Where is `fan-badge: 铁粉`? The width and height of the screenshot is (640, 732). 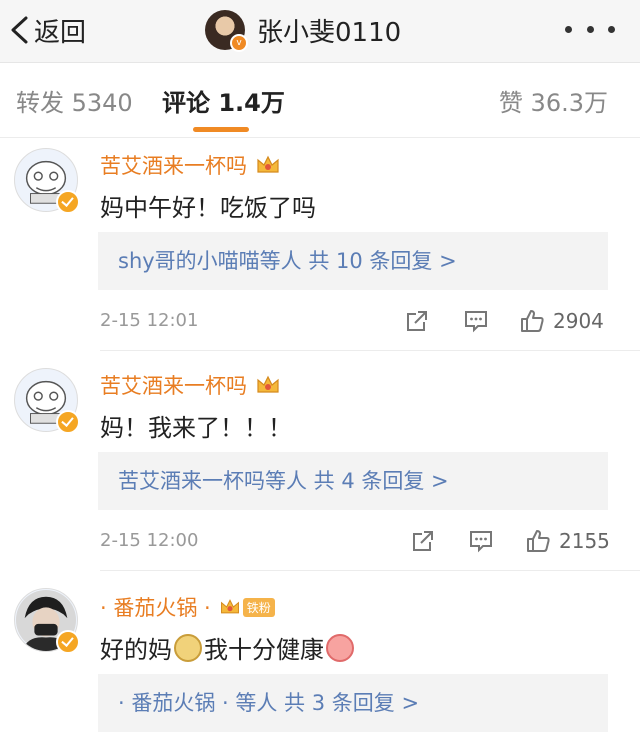 fan-badge: 铁粉 is located at coordinates (247, 607).